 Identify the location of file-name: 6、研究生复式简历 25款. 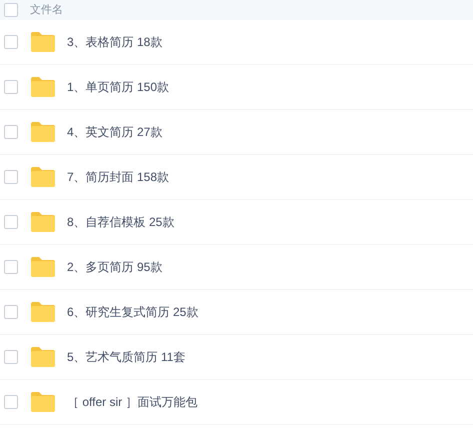
(132, 312).